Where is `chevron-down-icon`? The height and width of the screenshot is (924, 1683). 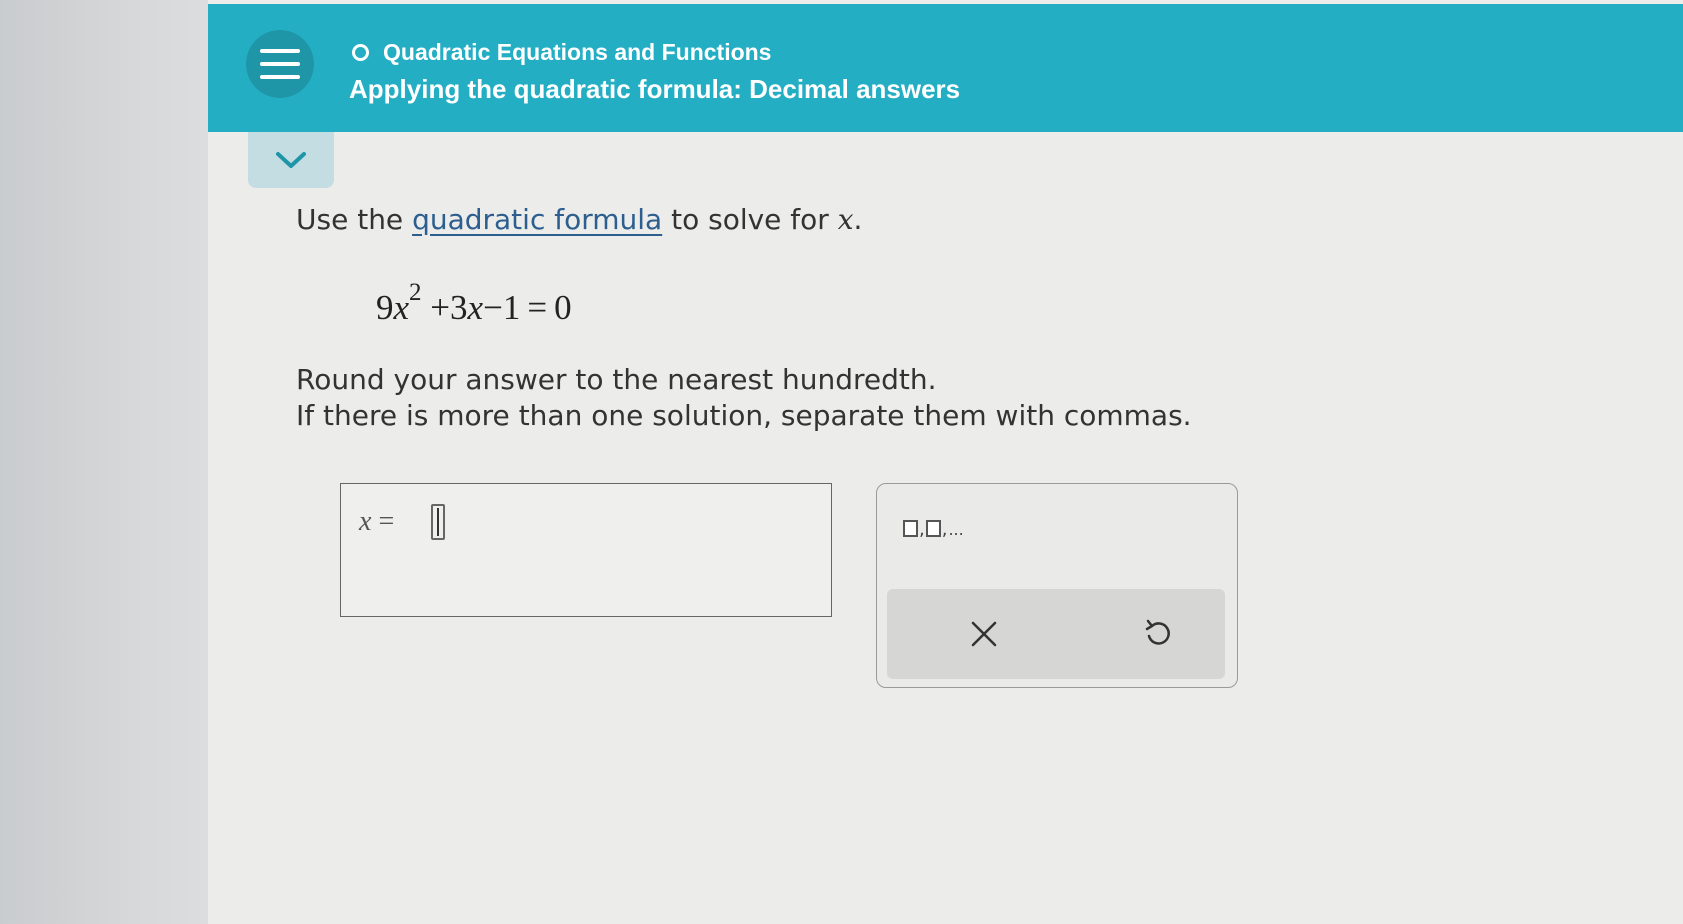
chevron-down-icon is located at coordinates (291, 160).